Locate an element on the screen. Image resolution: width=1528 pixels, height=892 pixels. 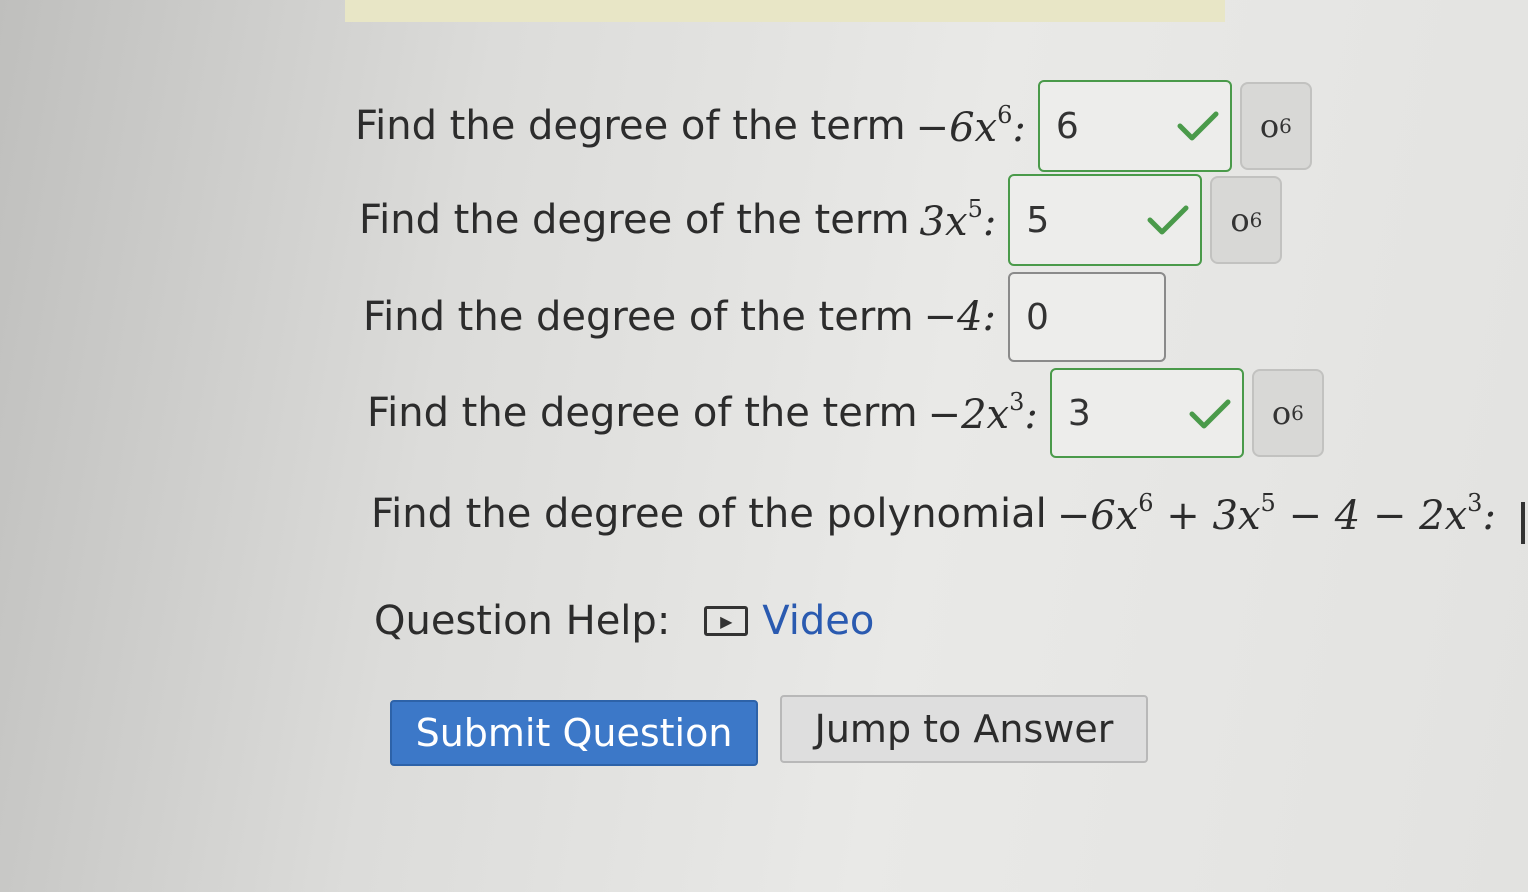
answer-input-2: 5 is located at coordinates (1105, 220).